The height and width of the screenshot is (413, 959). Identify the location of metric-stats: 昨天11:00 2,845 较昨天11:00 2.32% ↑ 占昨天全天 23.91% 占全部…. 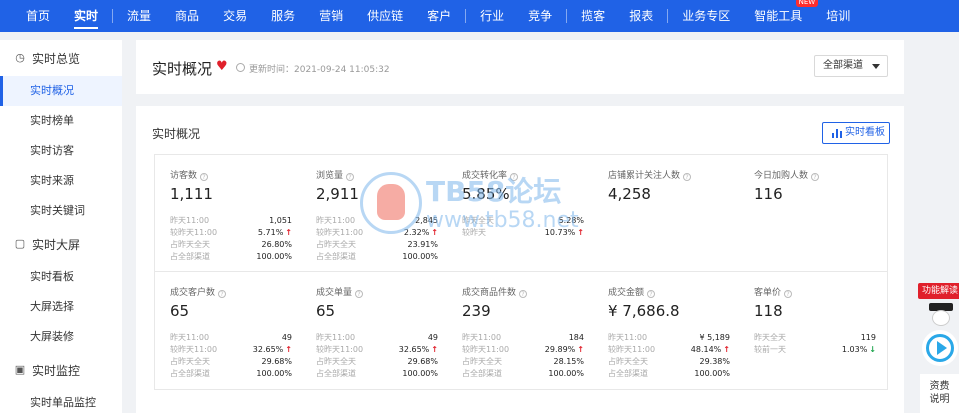
(377, 239).